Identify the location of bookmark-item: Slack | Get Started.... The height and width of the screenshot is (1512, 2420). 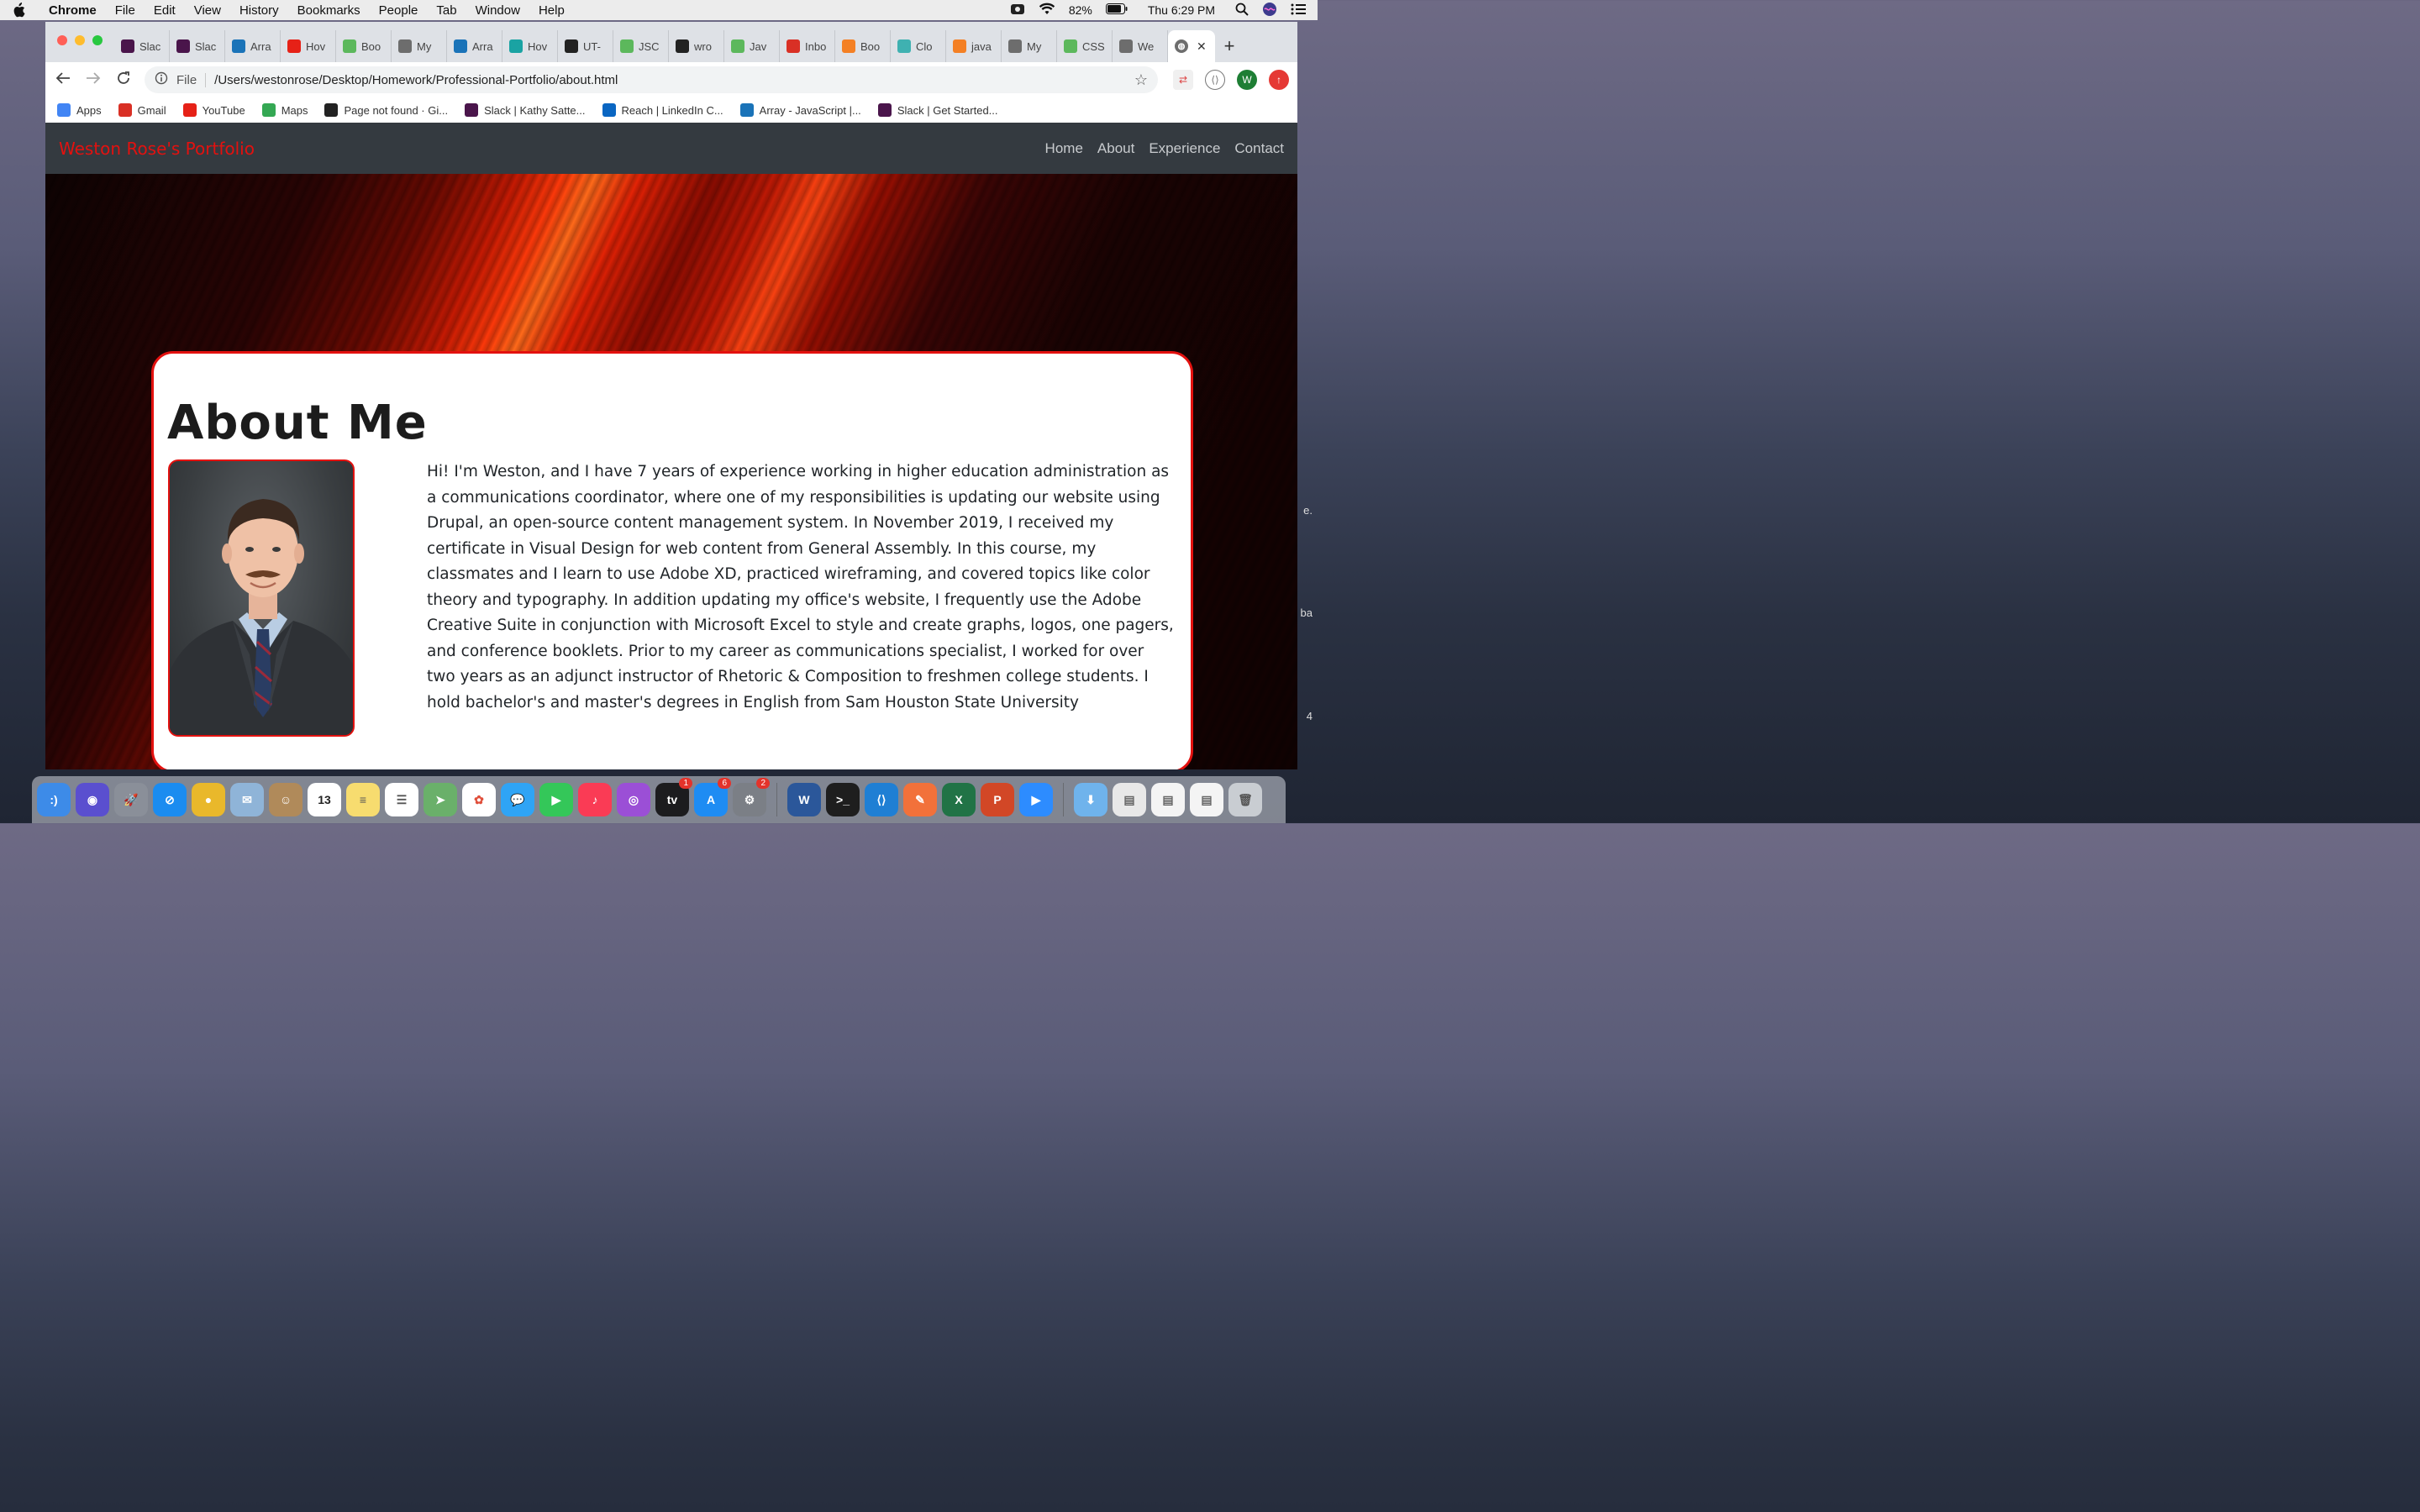
(937, 110).